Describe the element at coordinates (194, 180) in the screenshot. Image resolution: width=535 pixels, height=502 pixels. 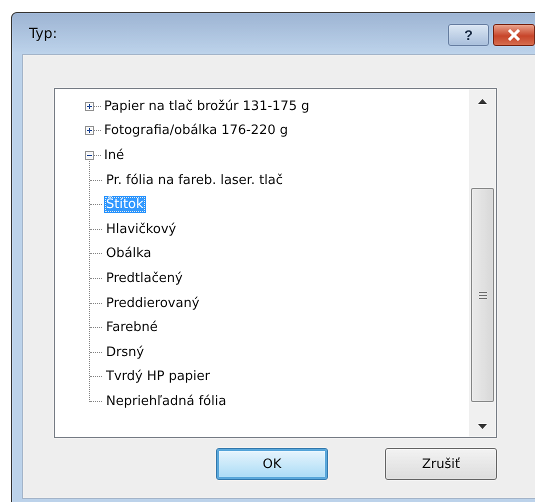
I see `tree-item: Pr. fólia na fareb. laser. tlač` at that location.